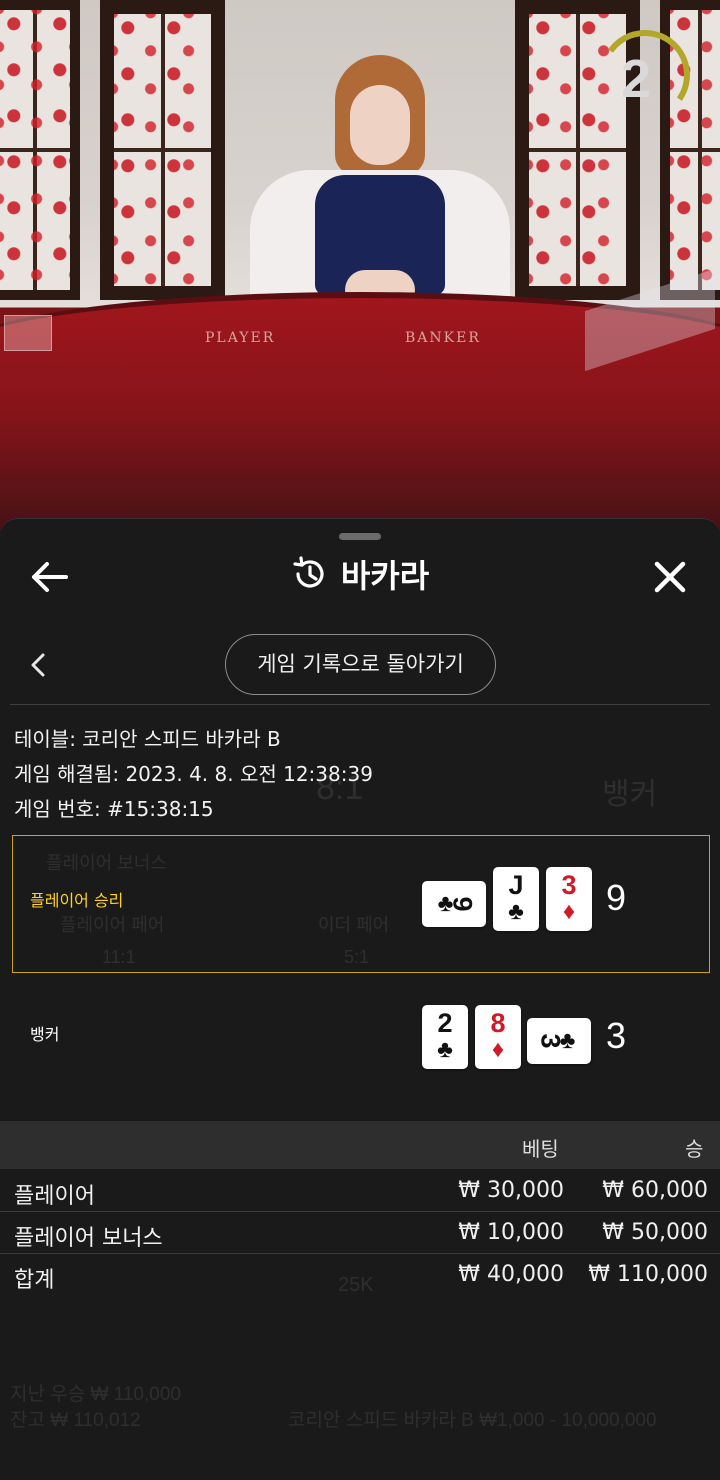 The height and width of the screenshot is (1480, 720). What do you see at coordinates (360, 1191) in the screenshot?
I see `table-row: 플레이어 ₩ 30,000 ₩ 60,000` at bounding box center [360, 1191].